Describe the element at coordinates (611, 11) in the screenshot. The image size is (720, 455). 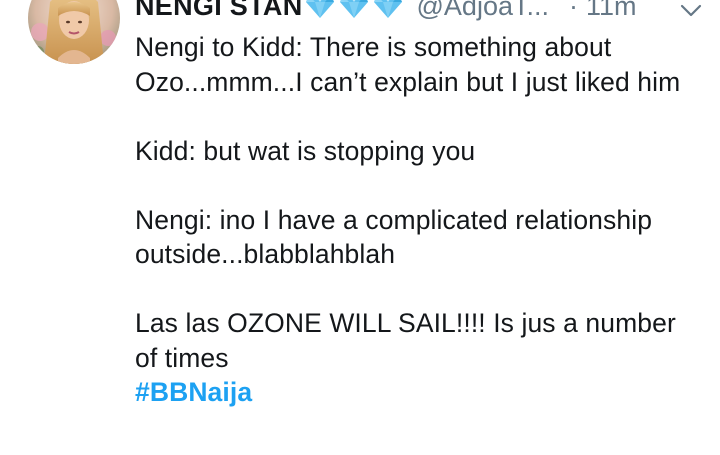
I see `tweet-time: 11m` at that location.